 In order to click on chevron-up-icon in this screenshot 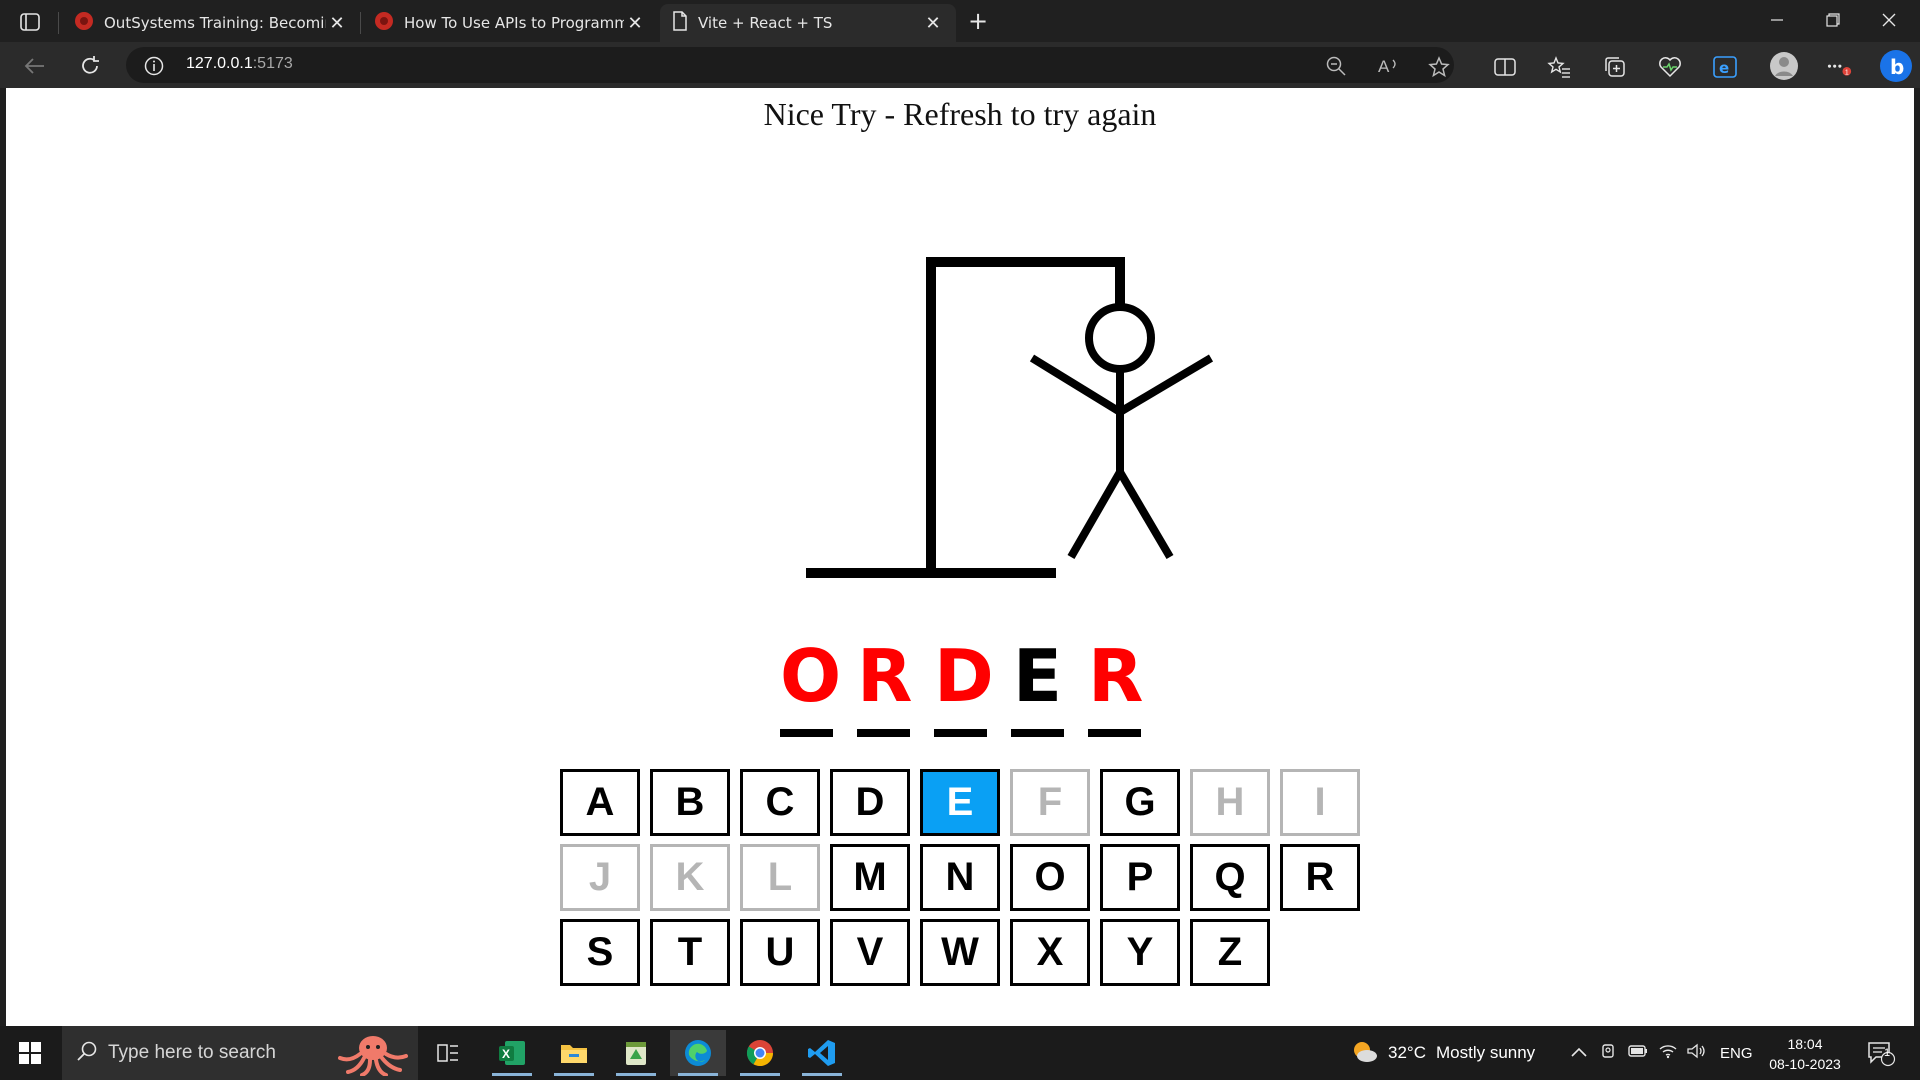, I will do `click(1579, 1053)`.